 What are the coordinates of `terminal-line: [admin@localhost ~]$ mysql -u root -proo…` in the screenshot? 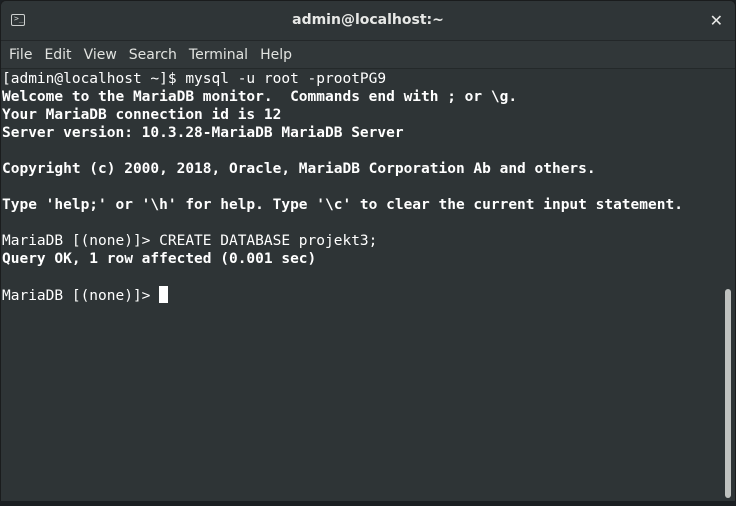 It's located at (194, 79).